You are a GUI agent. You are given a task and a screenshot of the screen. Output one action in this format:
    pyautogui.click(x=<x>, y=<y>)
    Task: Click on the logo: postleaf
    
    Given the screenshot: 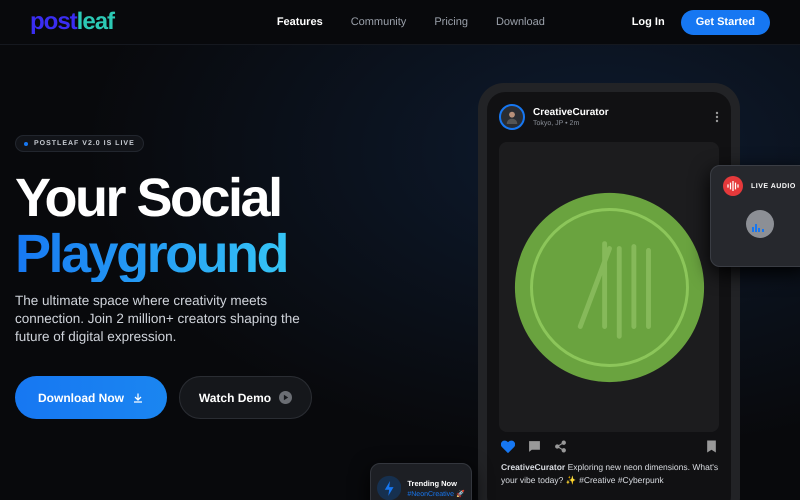 What is the action you would take?
    pyautogui.click(x=140, y=22)
    